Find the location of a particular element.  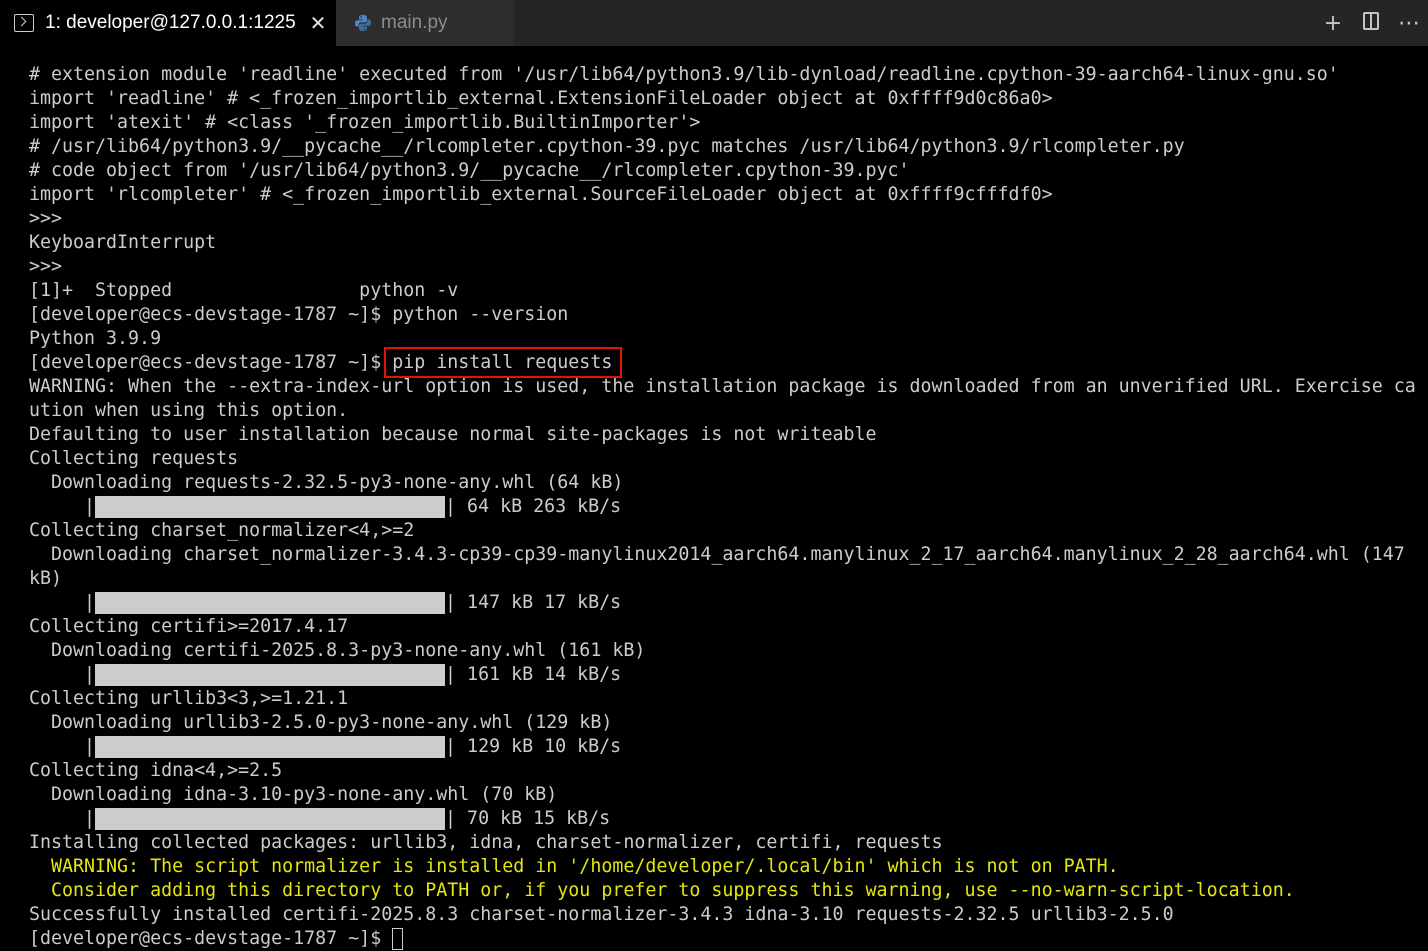

terminal-line: Collecting charset_normalizer<4,>=2 is located at coordinates (728, 531).